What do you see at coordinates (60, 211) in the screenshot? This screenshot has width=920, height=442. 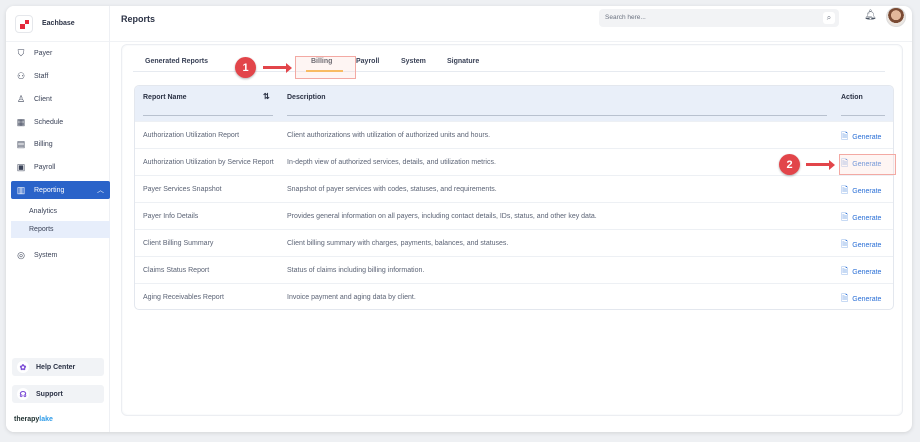 I see `sidebar-subitem-analytics: Analytics` at bounding box center [60, 211].